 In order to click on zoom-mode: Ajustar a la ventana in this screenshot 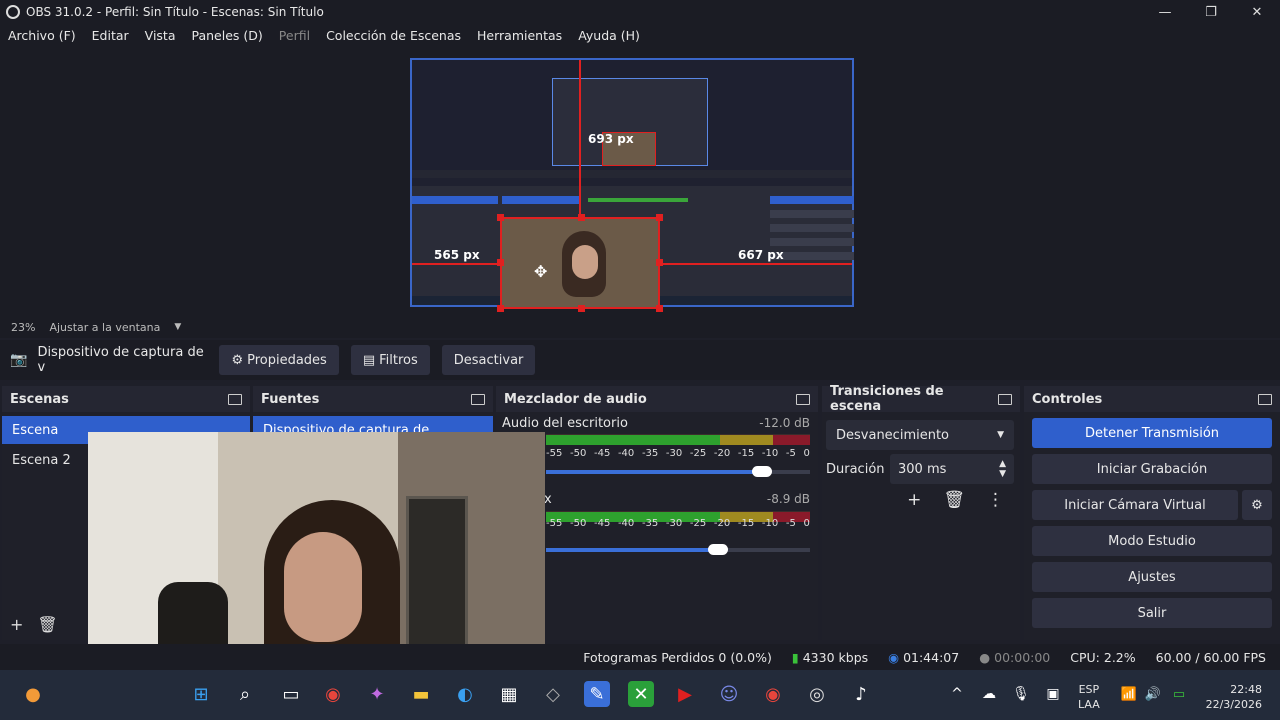, I will do `click(104, 327)`.